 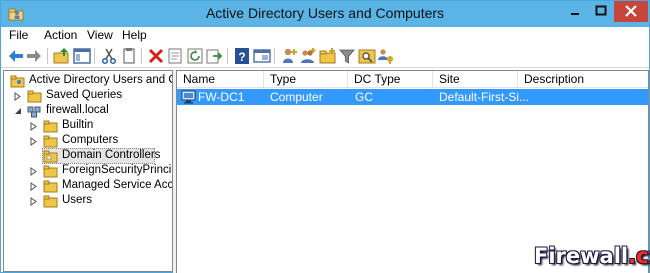 What do you see at coordinates (82, 56) in the screenshot?
I see `show-tree-icon` at bounding box center [82, 56].